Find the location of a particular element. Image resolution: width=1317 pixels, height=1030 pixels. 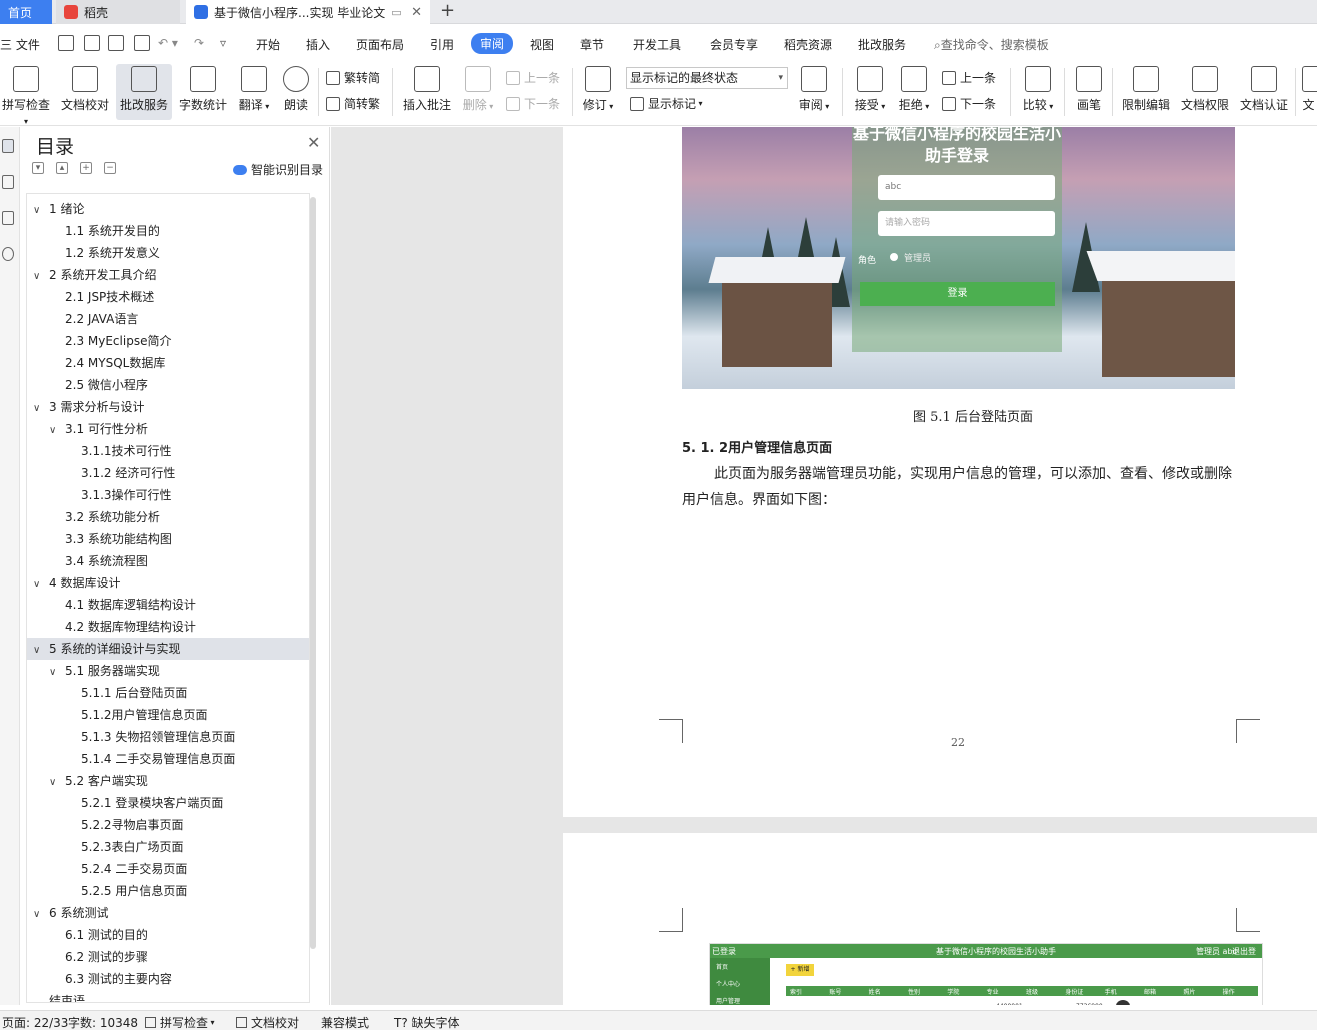

export-pdf-icon is located at coordinates (92, 43).